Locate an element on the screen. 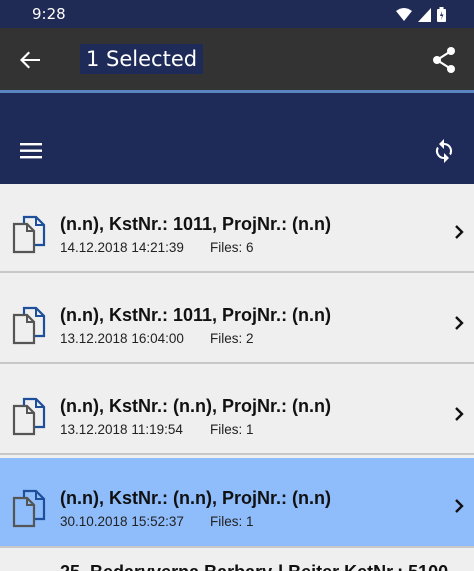 Image resolution: width=474 pixels, height=571 pixels. back-arrow-icon is located at coordinates (30, 60).